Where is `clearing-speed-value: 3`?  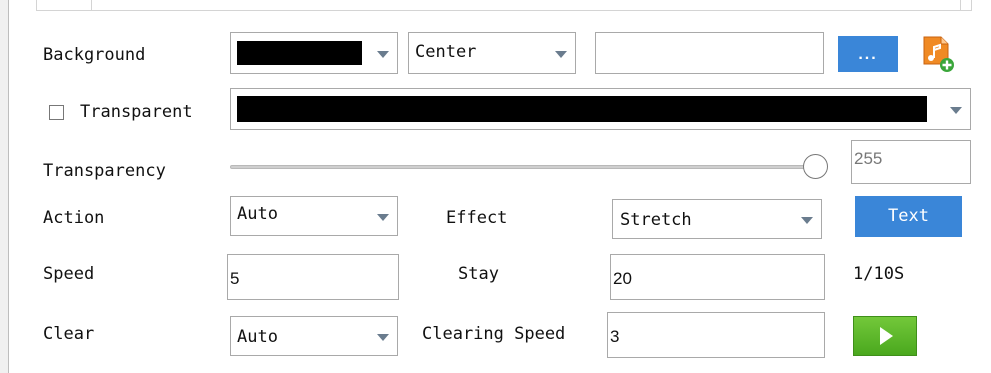
clearing-speed-value: 3 is located at coordinates (615, 336).